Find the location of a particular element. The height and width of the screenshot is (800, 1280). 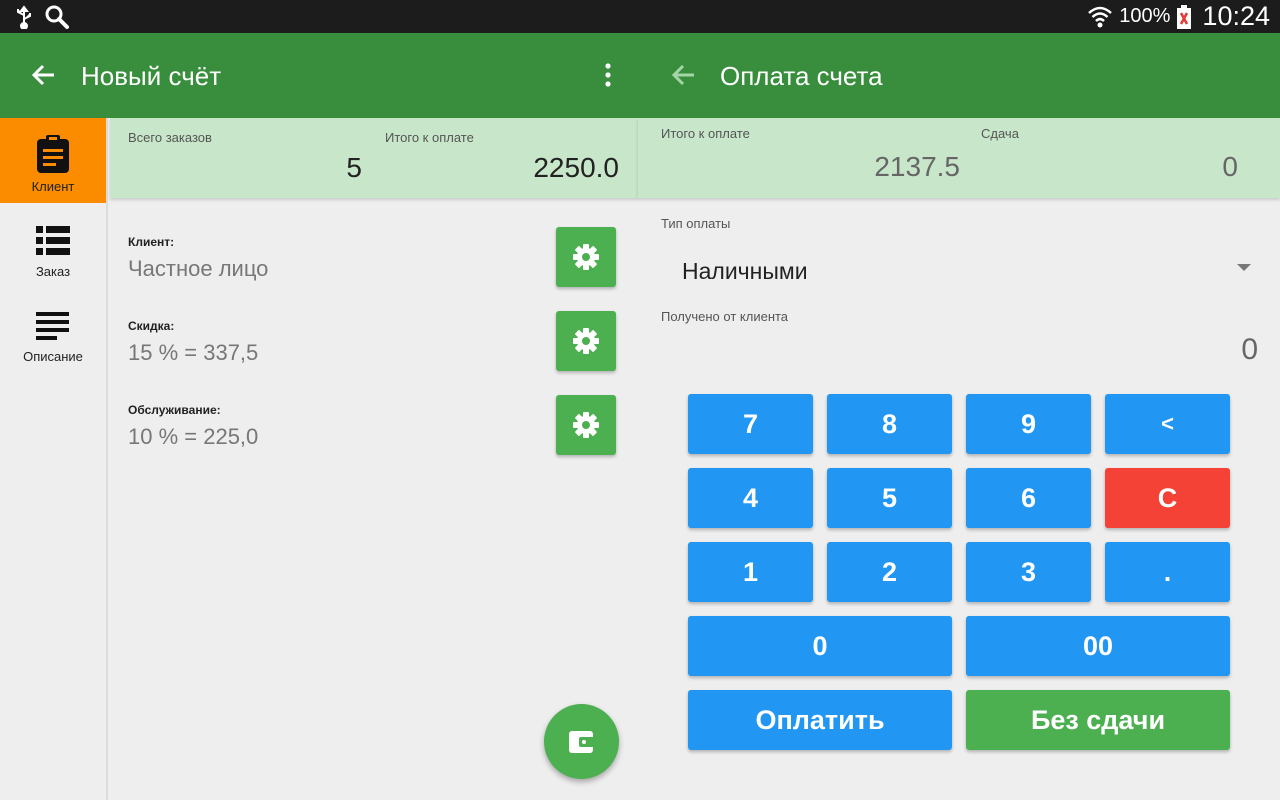

battery-percent: 100% is located at coordinates (1145, 16).